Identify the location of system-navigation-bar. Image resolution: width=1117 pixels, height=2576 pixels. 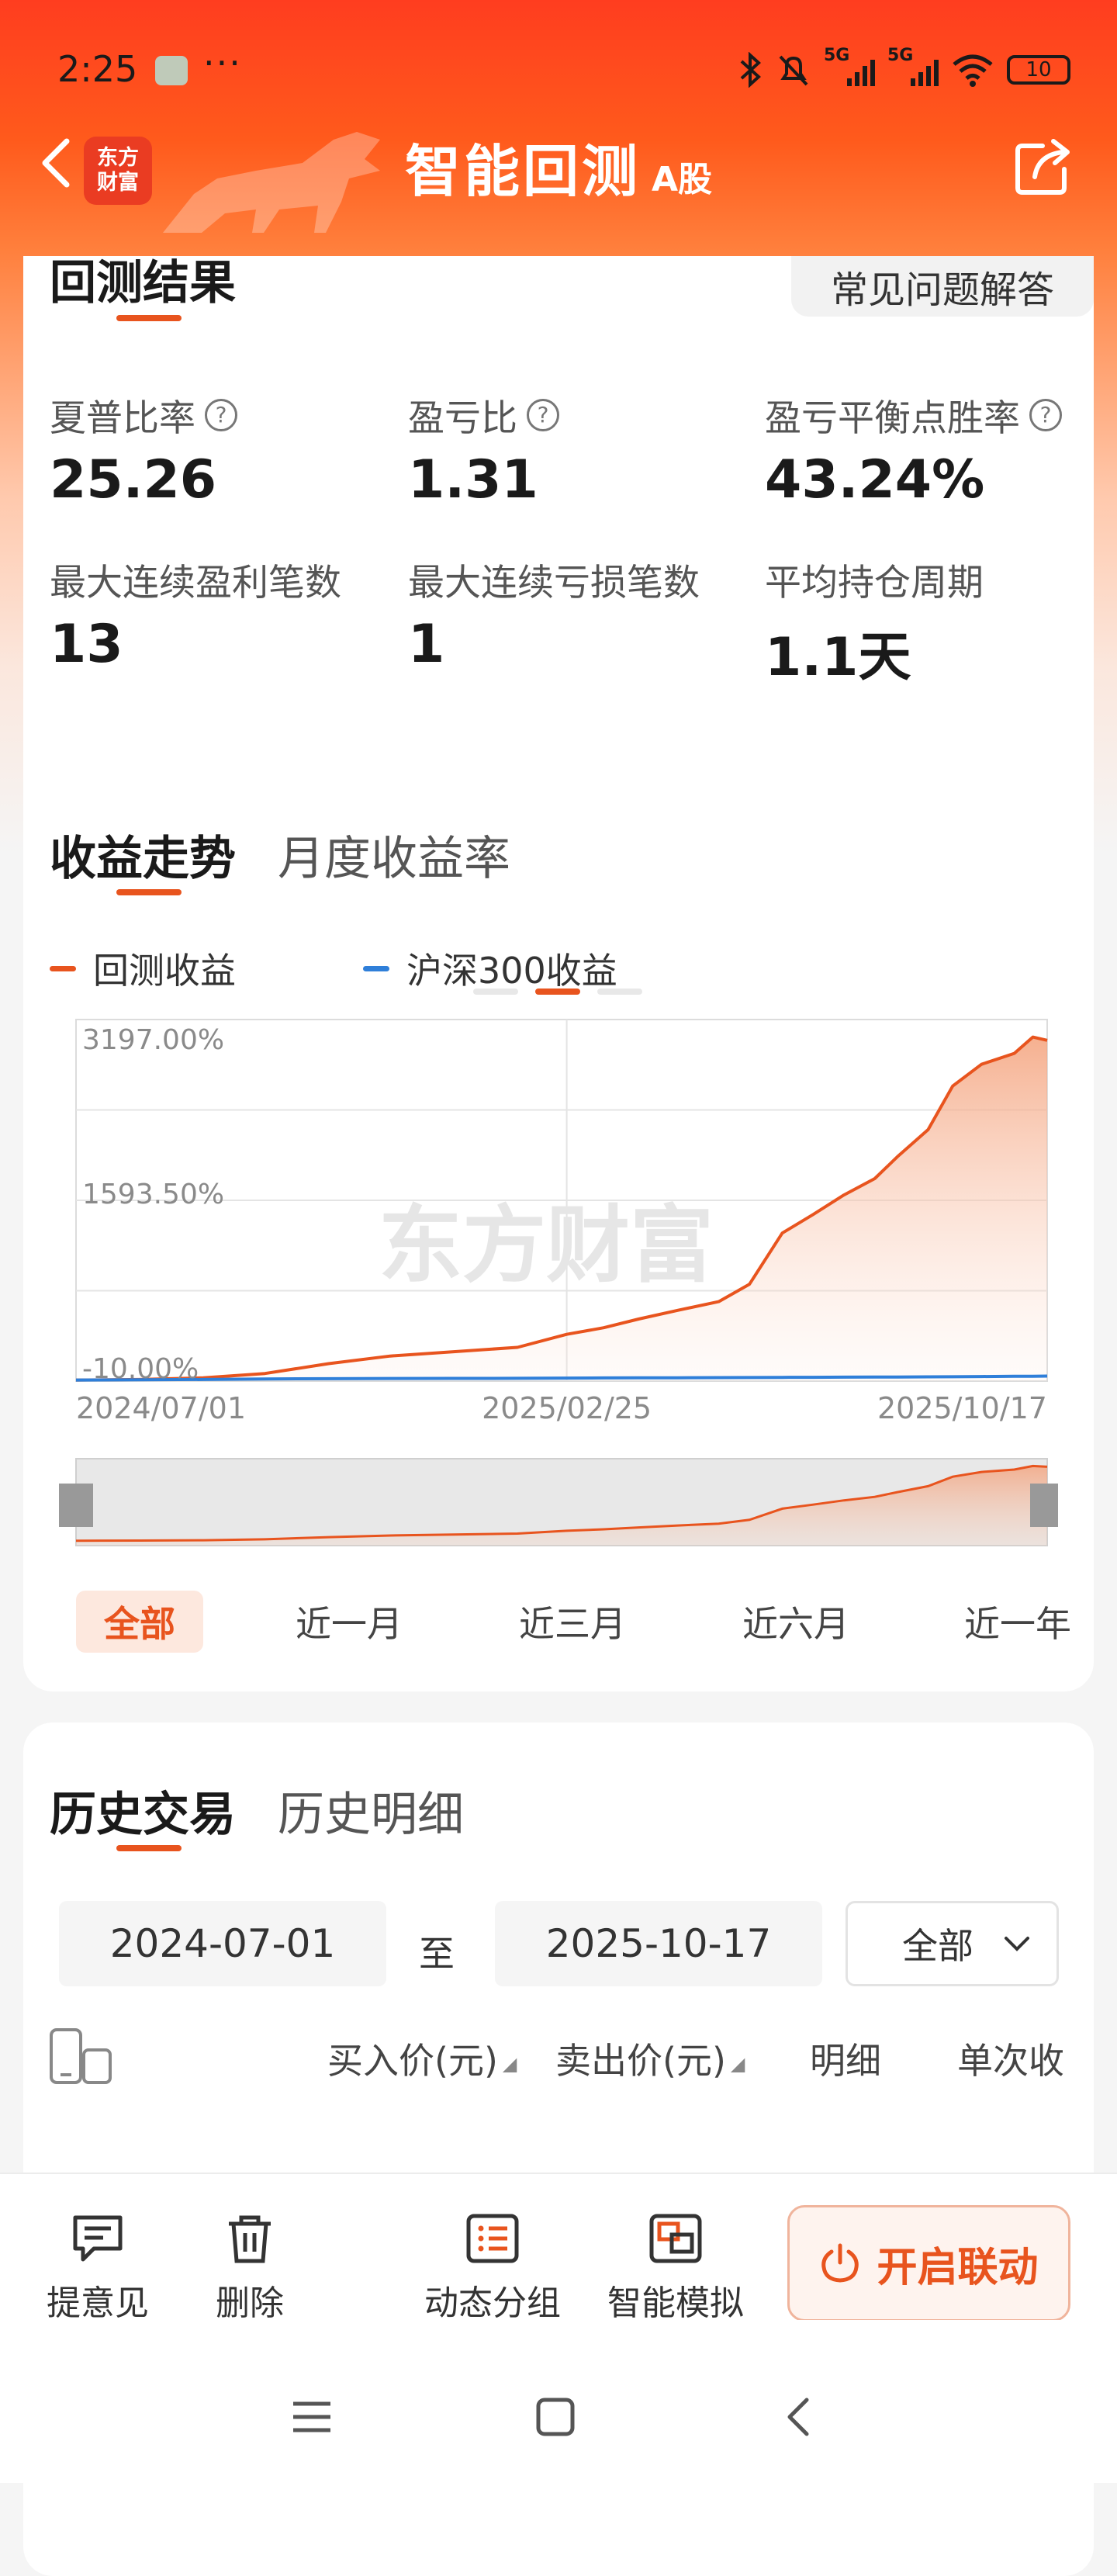
(558, 2401).